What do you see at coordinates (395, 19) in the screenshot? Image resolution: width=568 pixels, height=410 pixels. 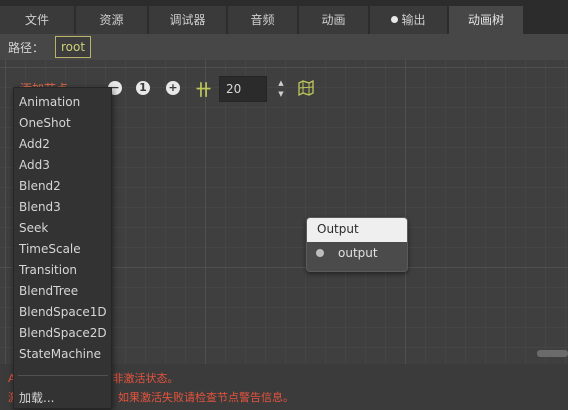 I see `unread-dot-icon` at bounding box center [395, 19].